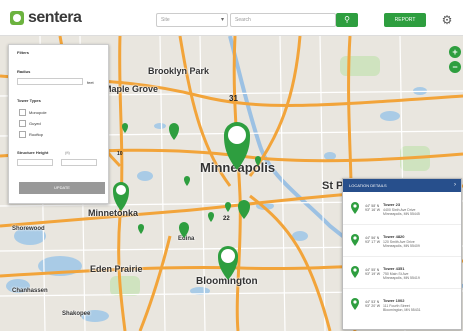  What do you see at coordinates (243, 20) in the screenshot?
I see `search-placeholder: Search` at bounding box center [243, 20].